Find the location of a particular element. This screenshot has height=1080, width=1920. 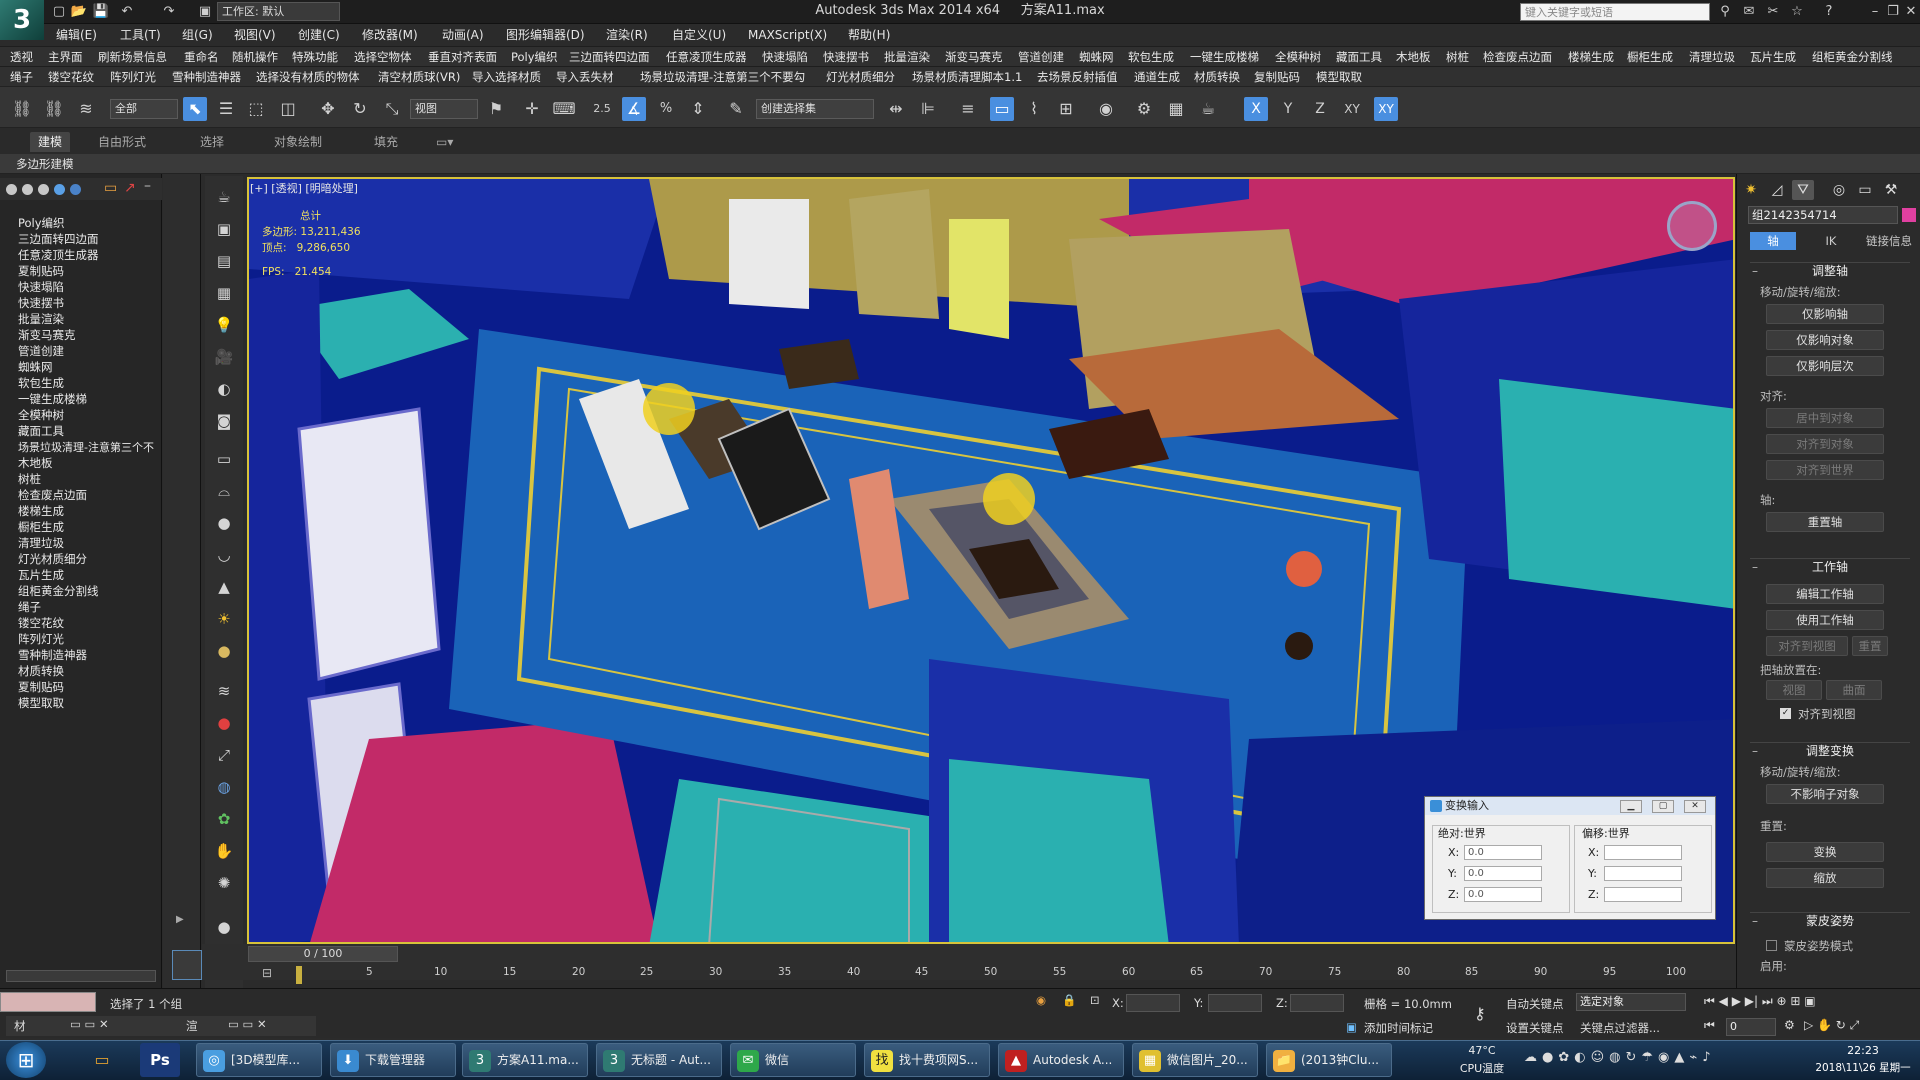

tab-freeform: 自由形式 is located at coordinates (122, 142).